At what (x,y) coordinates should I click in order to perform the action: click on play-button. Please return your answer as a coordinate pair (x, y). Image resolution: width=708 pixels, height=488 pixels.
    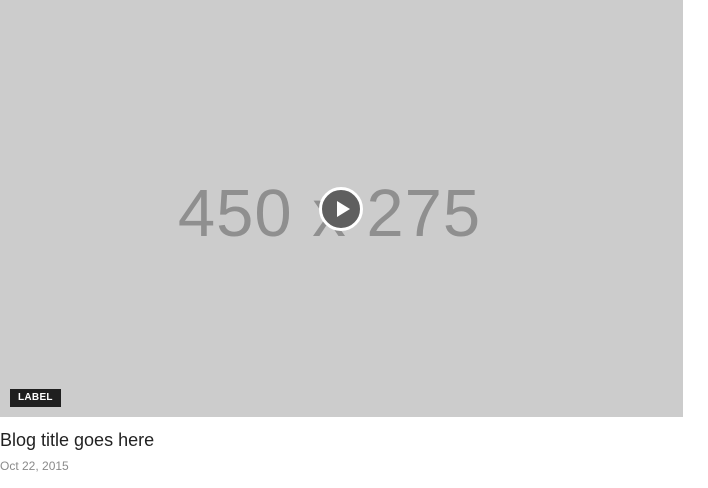
    Looking at the image, I should click on (341, 209).